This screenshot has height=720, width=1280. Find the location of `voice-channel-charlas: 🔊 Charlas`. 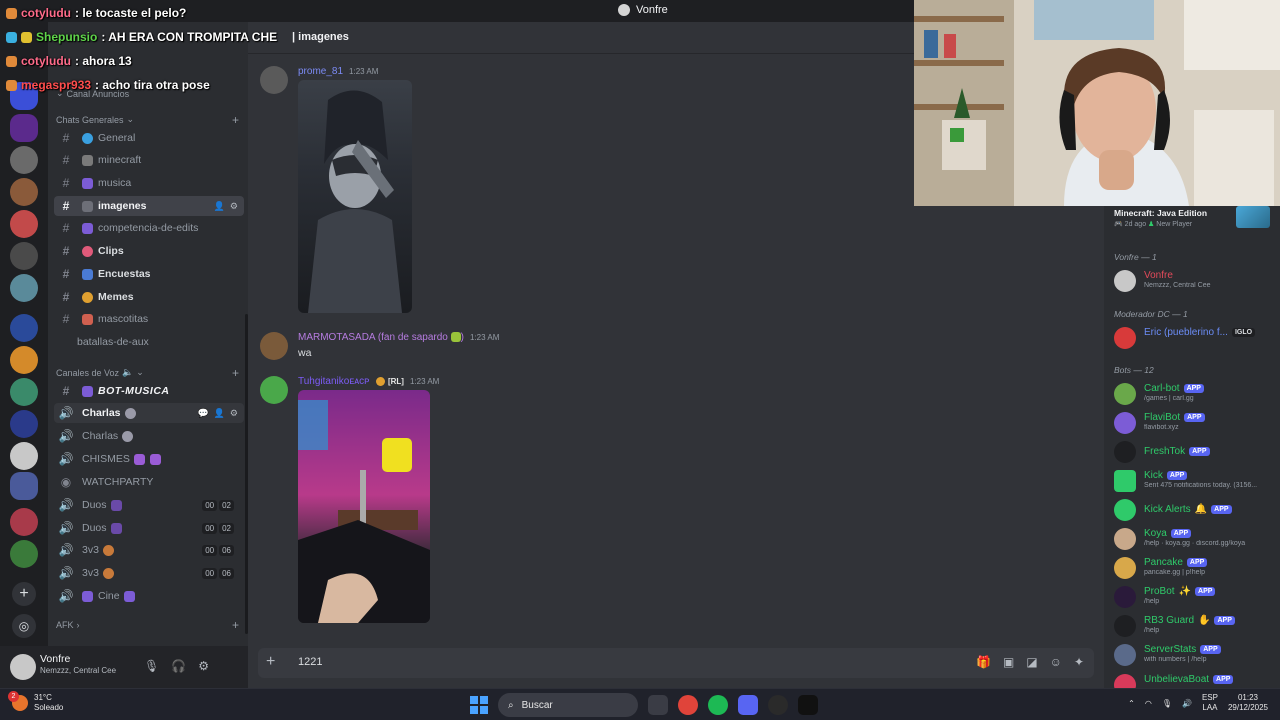

voice-channel-charlas: 🔊 Charlas is located at coordinates (149, 436).